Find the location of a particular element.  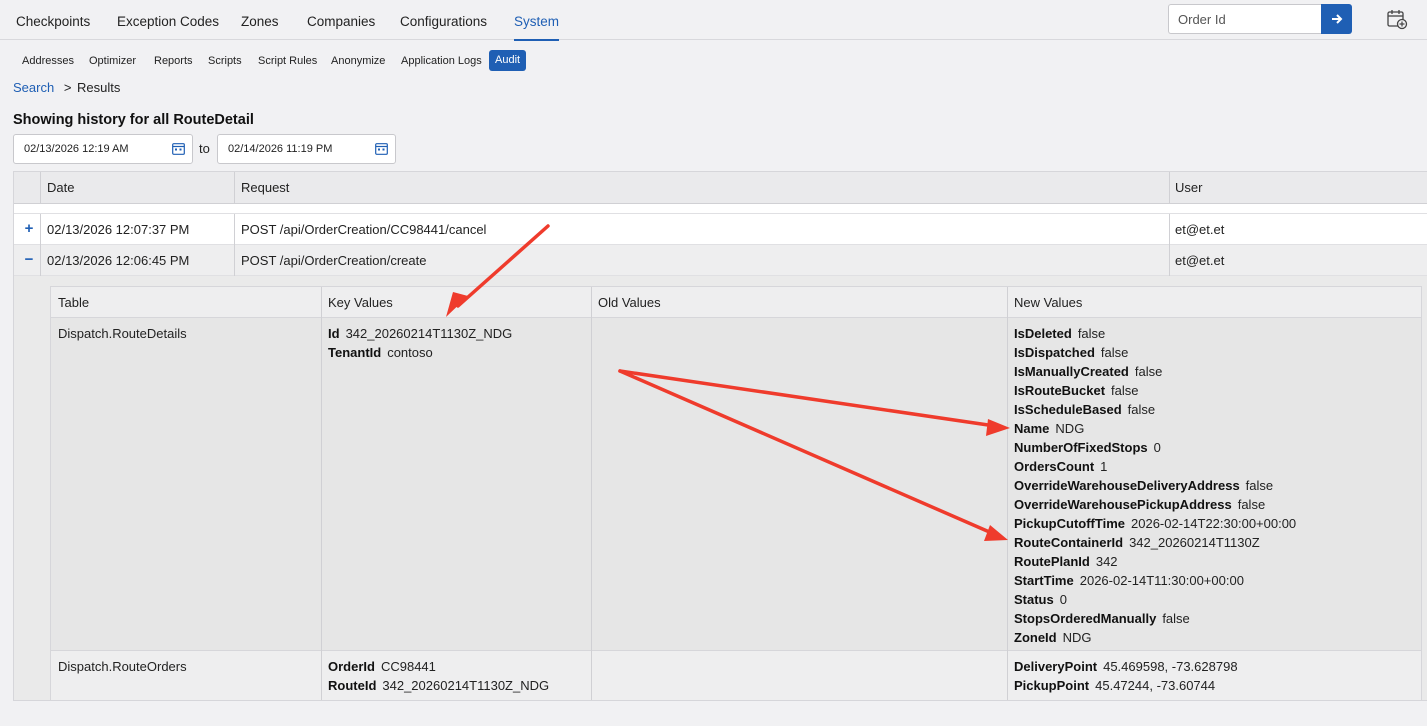

arrow-right-icon is located at coordinates (1336, 19).